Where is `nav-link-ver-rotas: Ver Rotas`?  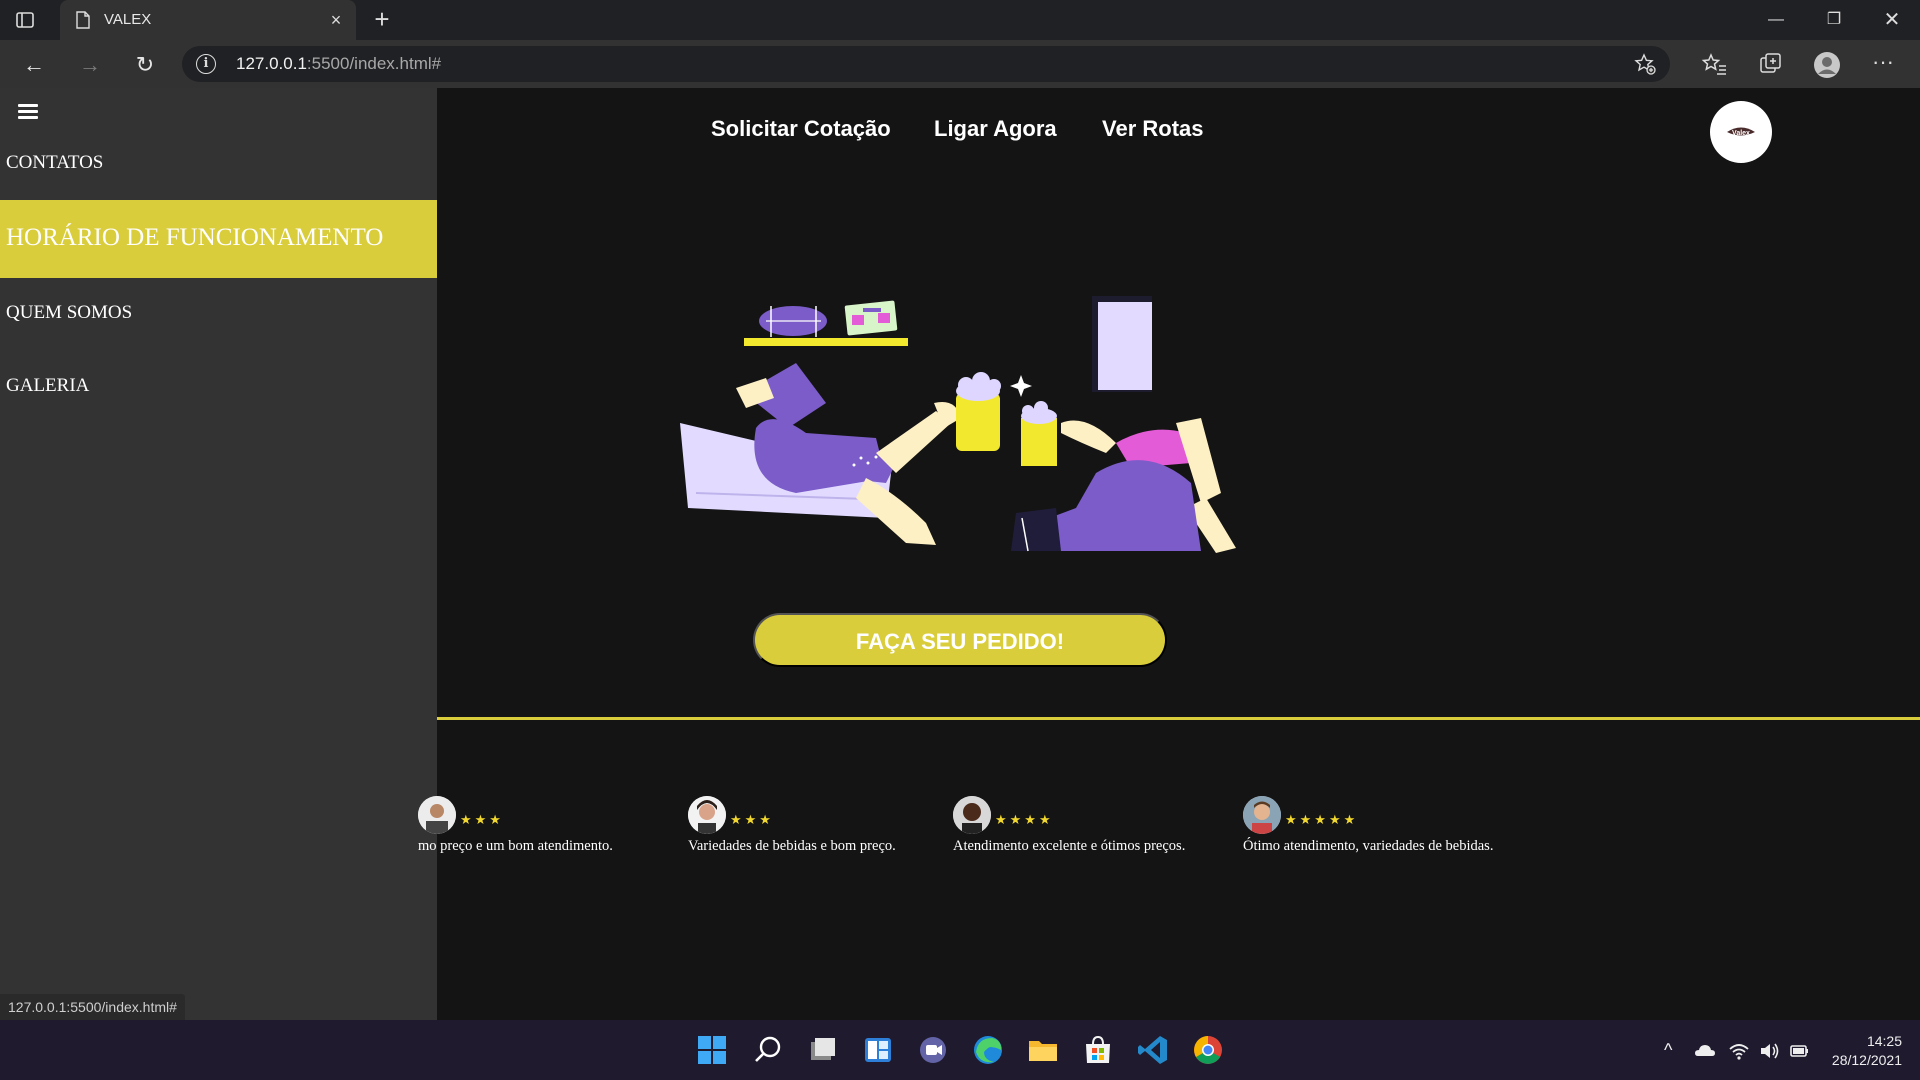 nav-link-ver-rotas: Ver Rotas is located at coordinates (1153, 129).